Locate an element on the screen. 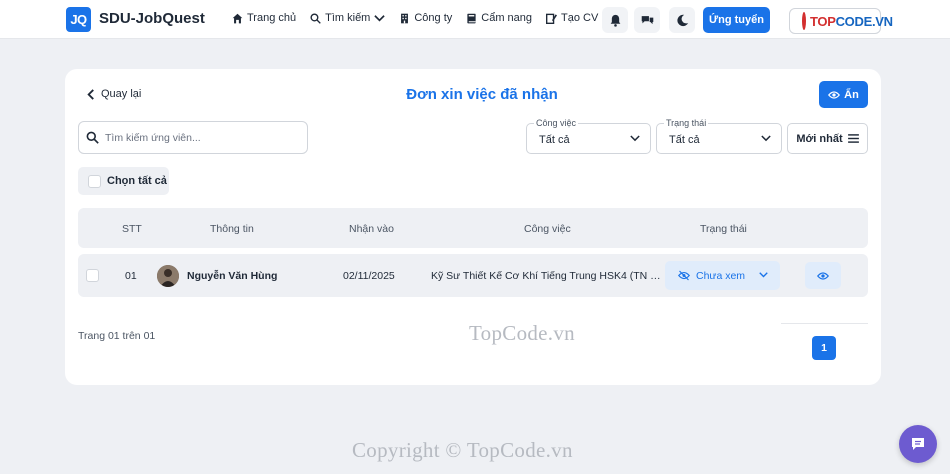 Image resolution: width=950 pixels, height=474 pixels. topcode-watermark-logo: TOPCODE.VN is located at coordinates (841, 21).